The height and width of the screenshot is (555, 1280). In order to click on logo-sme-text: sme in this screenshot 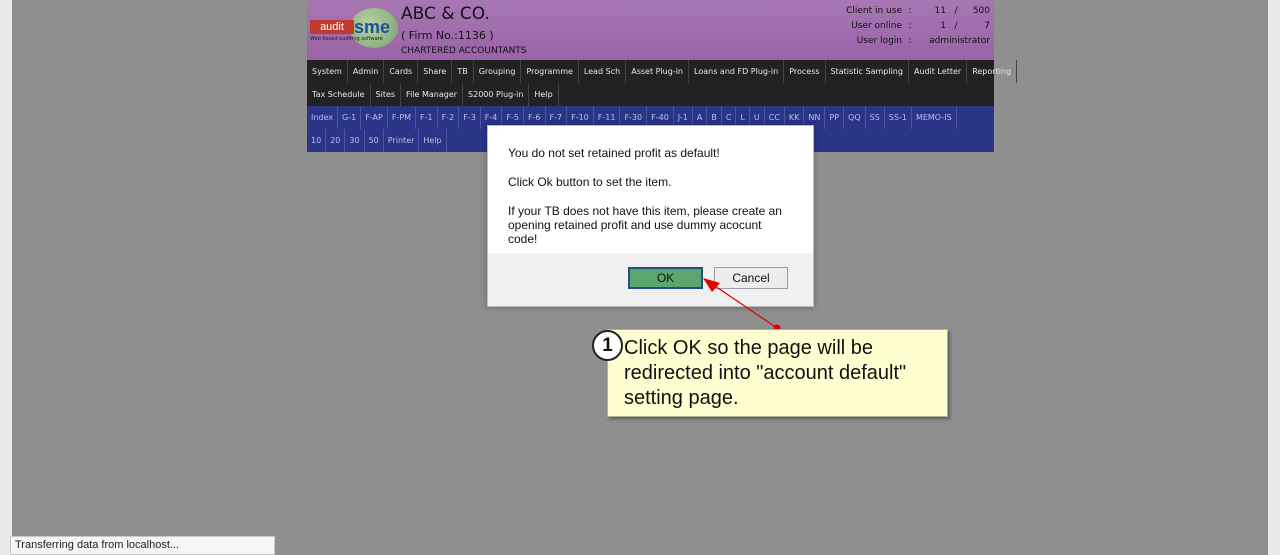, I will do `click(372, 27)`.